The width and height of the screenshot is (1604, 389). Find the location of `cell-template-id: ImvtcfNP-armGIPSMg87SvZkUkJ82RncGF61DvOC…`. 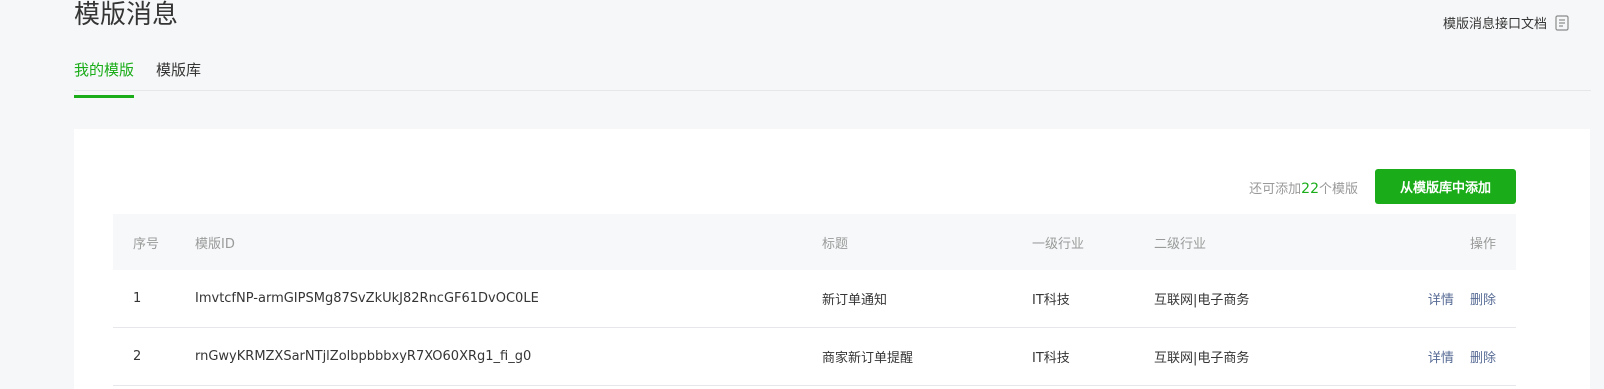

cell-template-id: ImvtcfNP-armGIPSMg87SvZkUkJ82RncGF61DvOC… is located at coordinates (367, 298).